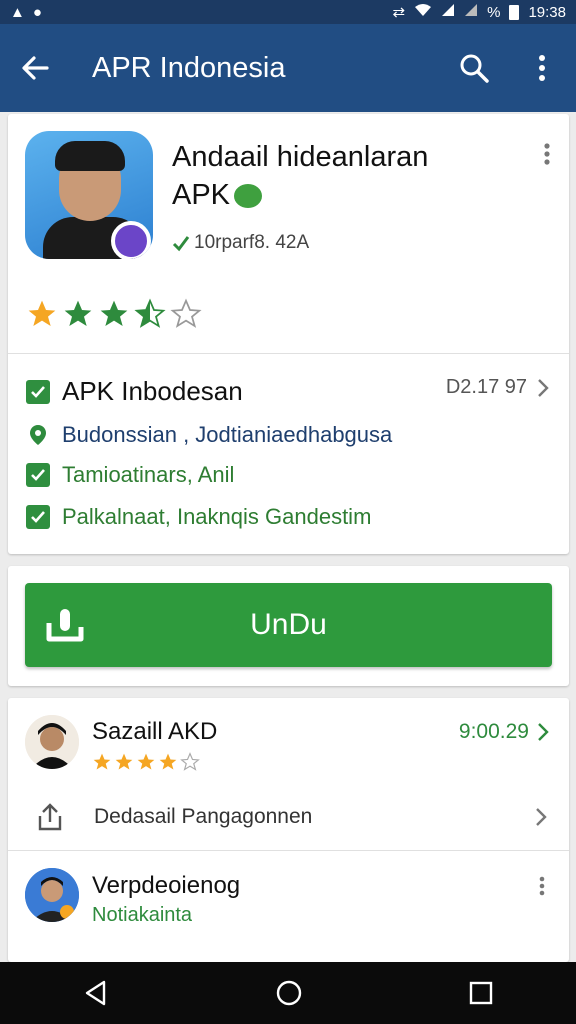 The height and width of the screenshot is (1024, 576). What do you see at coordinates (189, 67) in the screenshot?
I see `page-title: APR Indonesia` at bounding box center [189, 67].